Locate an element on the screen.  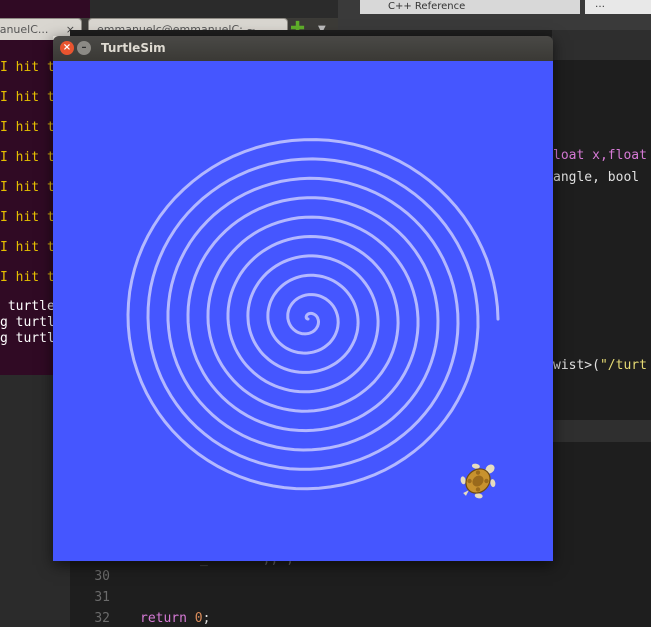
line-number: 30 is located at coordinates (102, 576).